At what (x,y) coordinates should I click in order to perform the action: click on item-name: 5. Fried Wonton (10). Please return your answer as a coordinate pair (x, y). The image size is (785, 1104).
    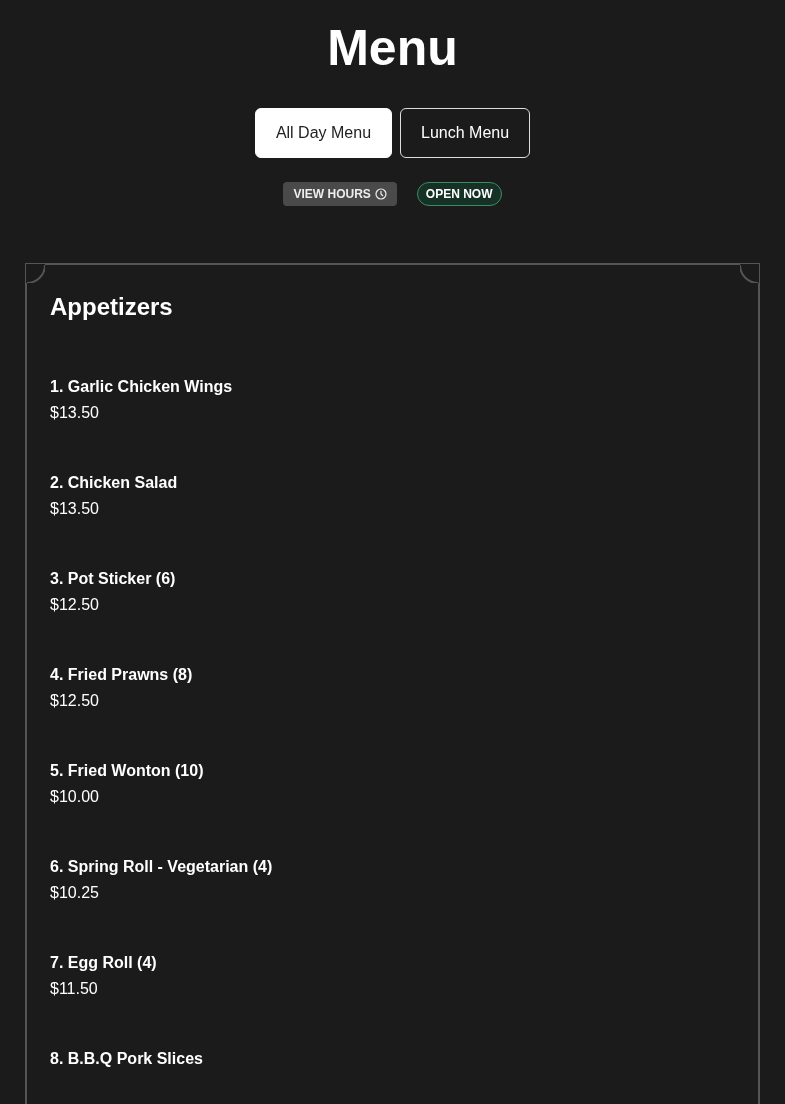
    Looking at the image, I should click on (127, 771).